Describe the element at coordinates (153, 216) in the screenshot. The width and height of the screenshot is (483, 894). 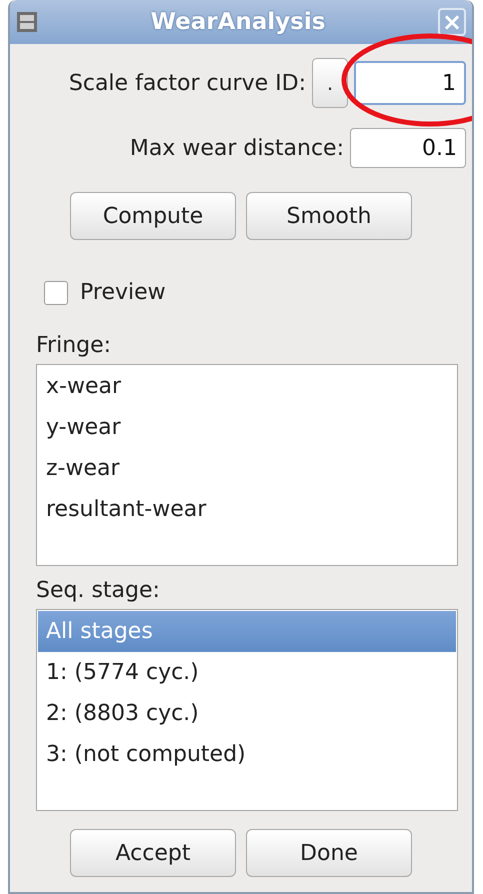
I see `action-button: Compute` at that location.